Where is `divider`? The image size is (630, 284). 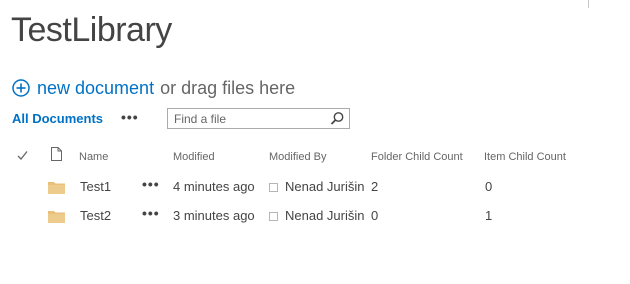 divider is located at coordinates (588, 4).